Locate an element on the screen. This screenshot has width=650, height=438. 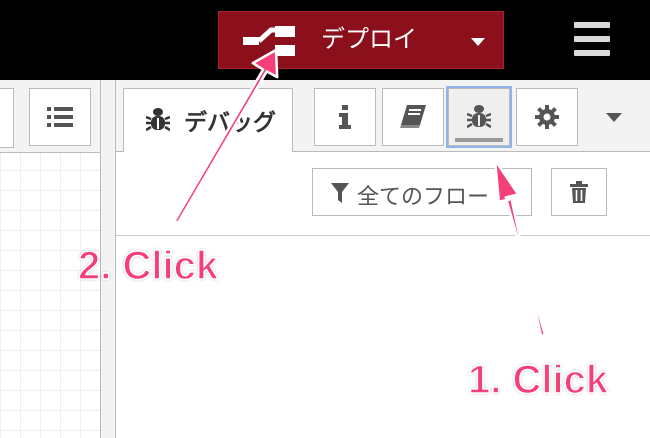
book-icon is located at coordinates (413, 116).